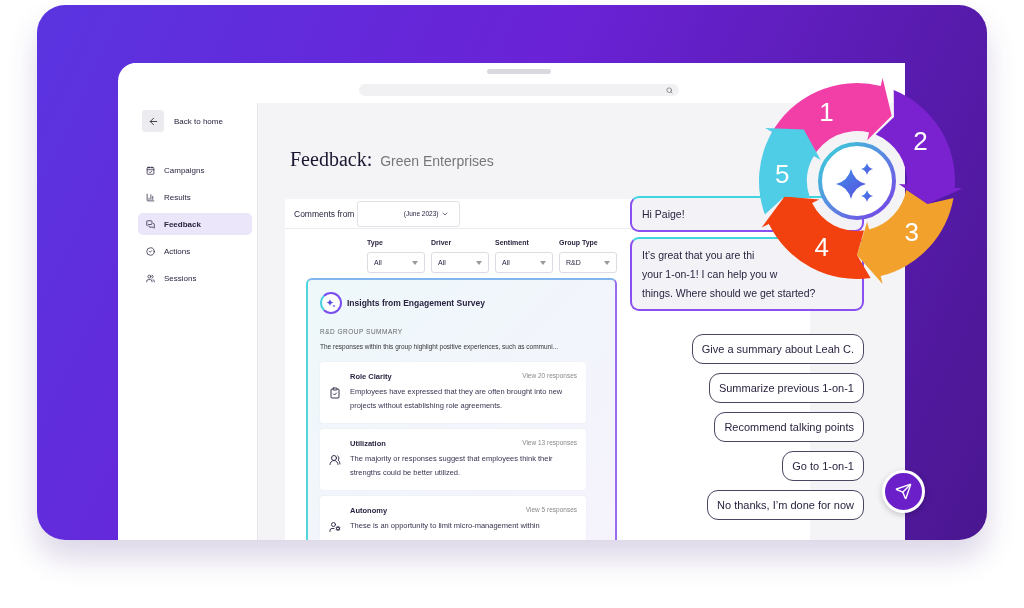  What do you see at coordinates (729, 293) in the screenshot?
I see `chat-message-line: things. Where should we get started?` at bounding box center [729, 293].